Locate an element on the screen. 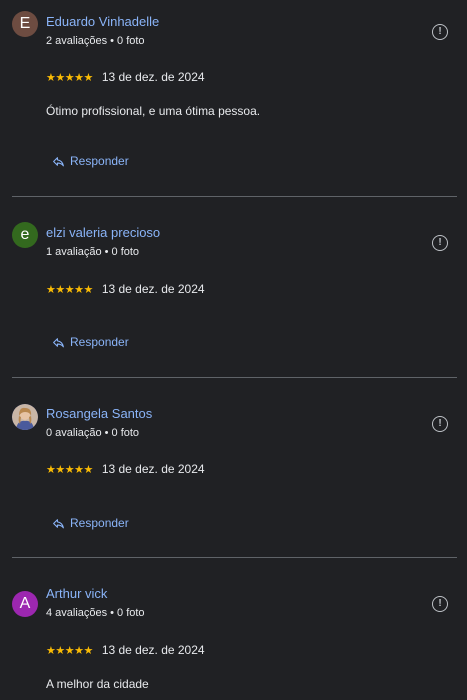 This screenshot has width=467, height=700. avatar-photo is located at coordinates (25, 417).